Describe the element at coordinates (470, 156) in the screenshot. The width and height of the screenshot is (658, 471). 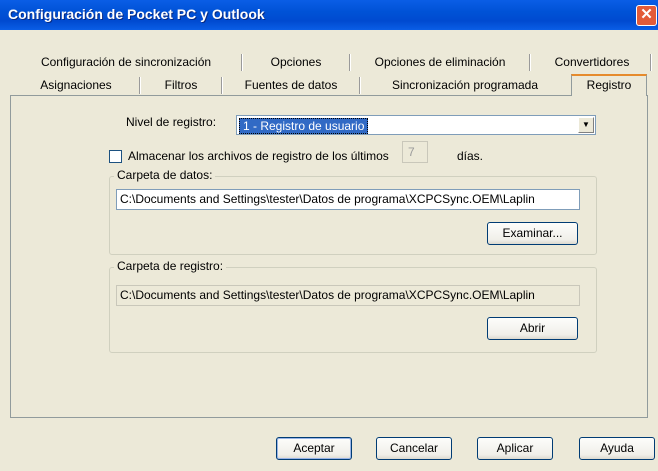
I see `days-suffix: días.` at that location.